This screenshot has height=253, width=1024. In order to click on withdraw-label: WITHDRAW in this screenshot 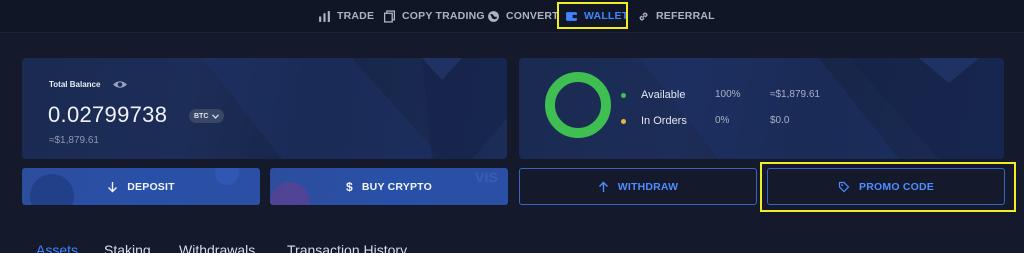, I will do `click(648, 186)`.